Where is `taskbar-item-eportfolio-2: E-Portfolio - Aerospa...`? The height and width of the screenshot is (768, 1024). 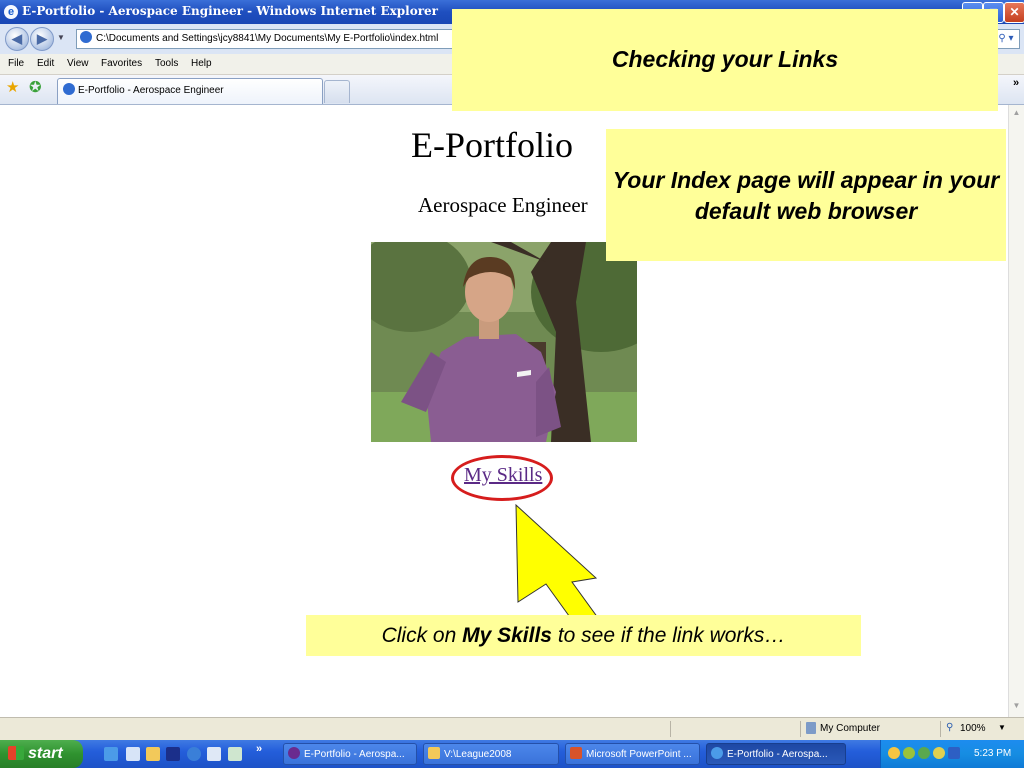 taskbar-item-eportfolio-2: E-Portfolio - Aerospa... is located at coordinates (776, 754).